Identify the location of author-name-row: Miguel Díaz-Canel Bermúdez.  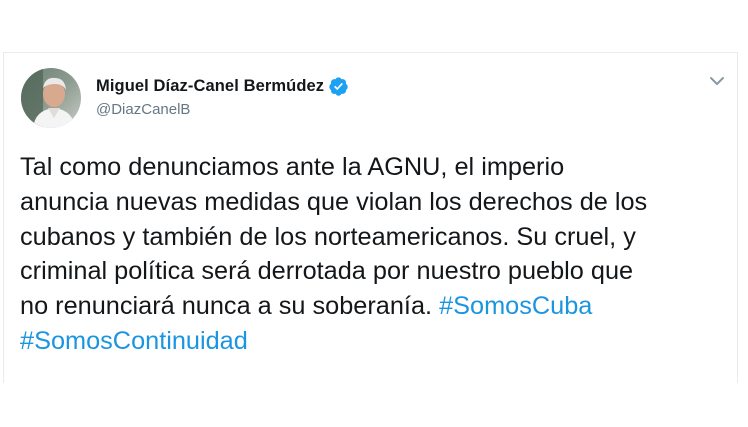
(222, 86).